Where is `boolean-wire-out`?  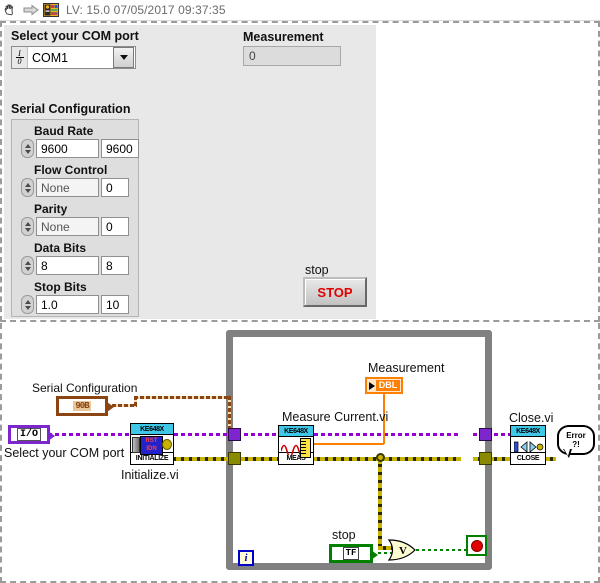
boolean-wire-out is located at coordinates (441, 550).